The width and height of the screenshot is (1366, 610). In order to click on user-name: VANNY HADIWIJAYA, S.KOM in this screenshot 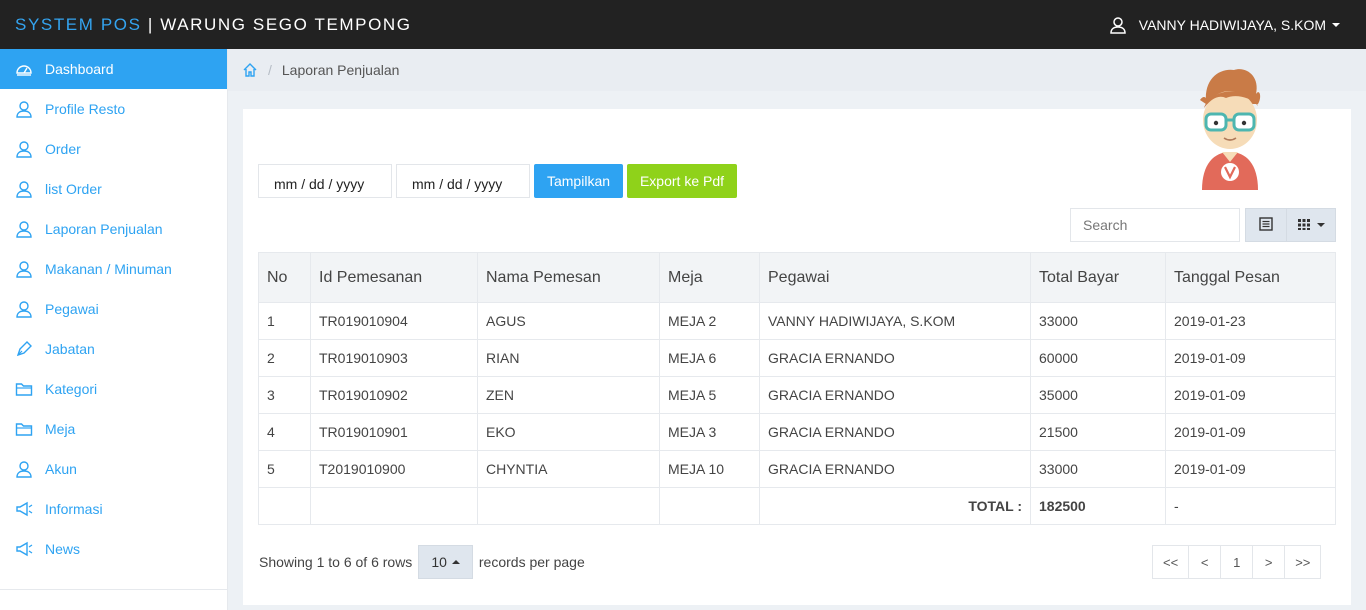, I will do `click(1232, 24)`.